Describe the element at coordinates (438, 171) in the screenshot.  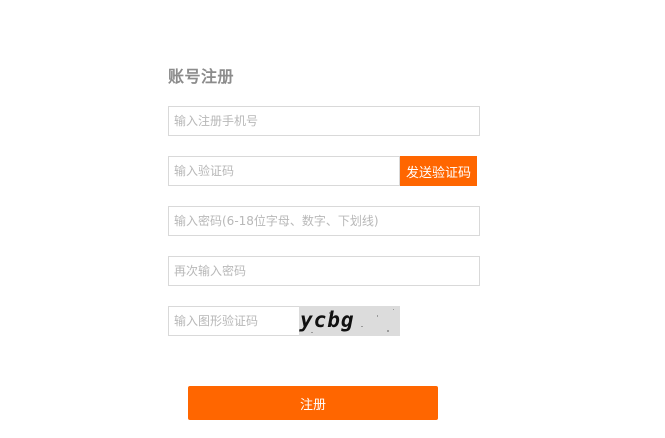
I see `send-code-button: 发送验证码` at that location.